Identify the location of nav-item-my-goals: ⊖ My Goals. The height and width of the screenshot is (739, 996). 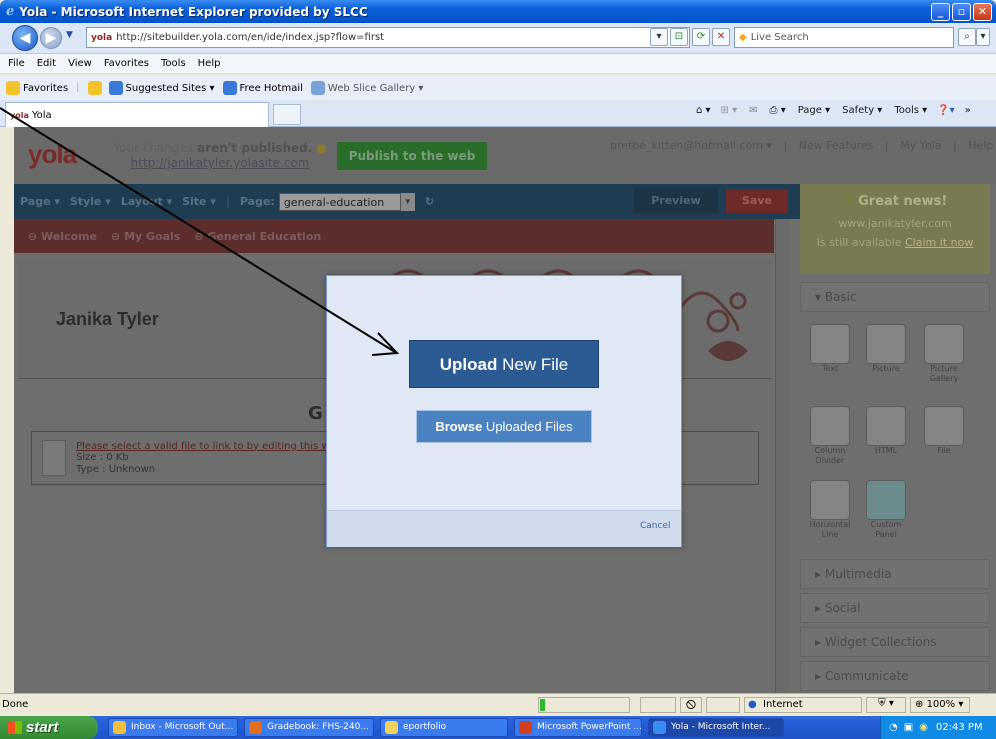
(145, 236).